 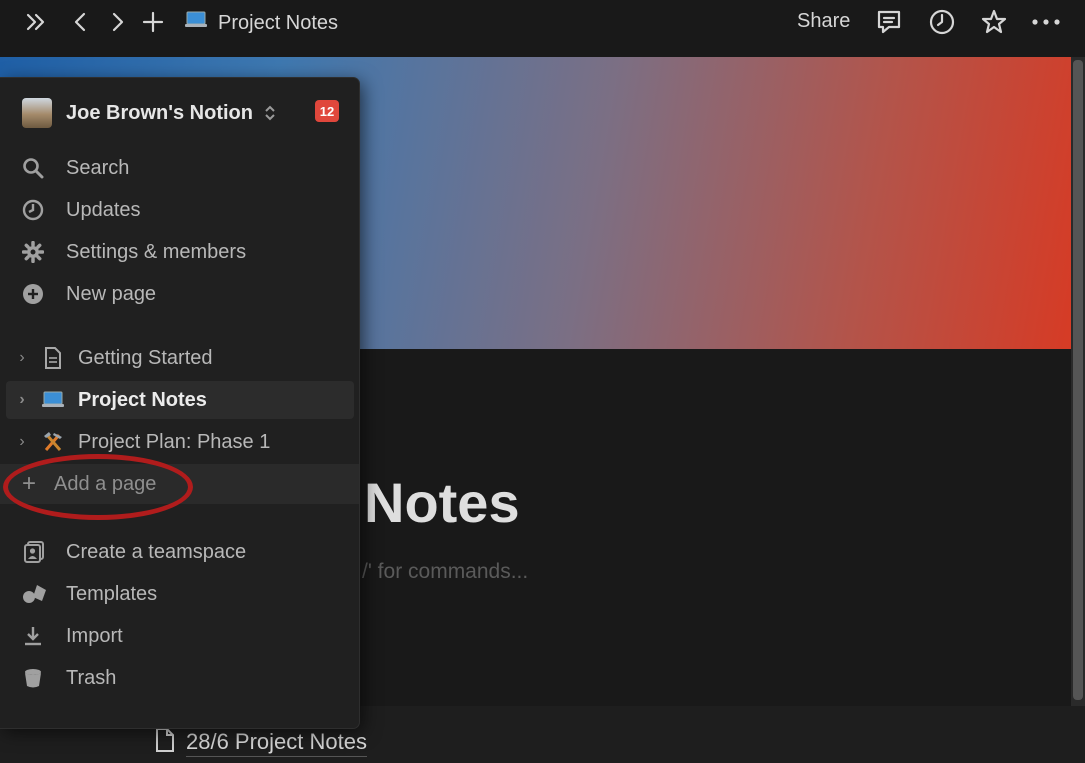 I want to click on top-bar: Project Notes Share, so click(x=542, y=28).